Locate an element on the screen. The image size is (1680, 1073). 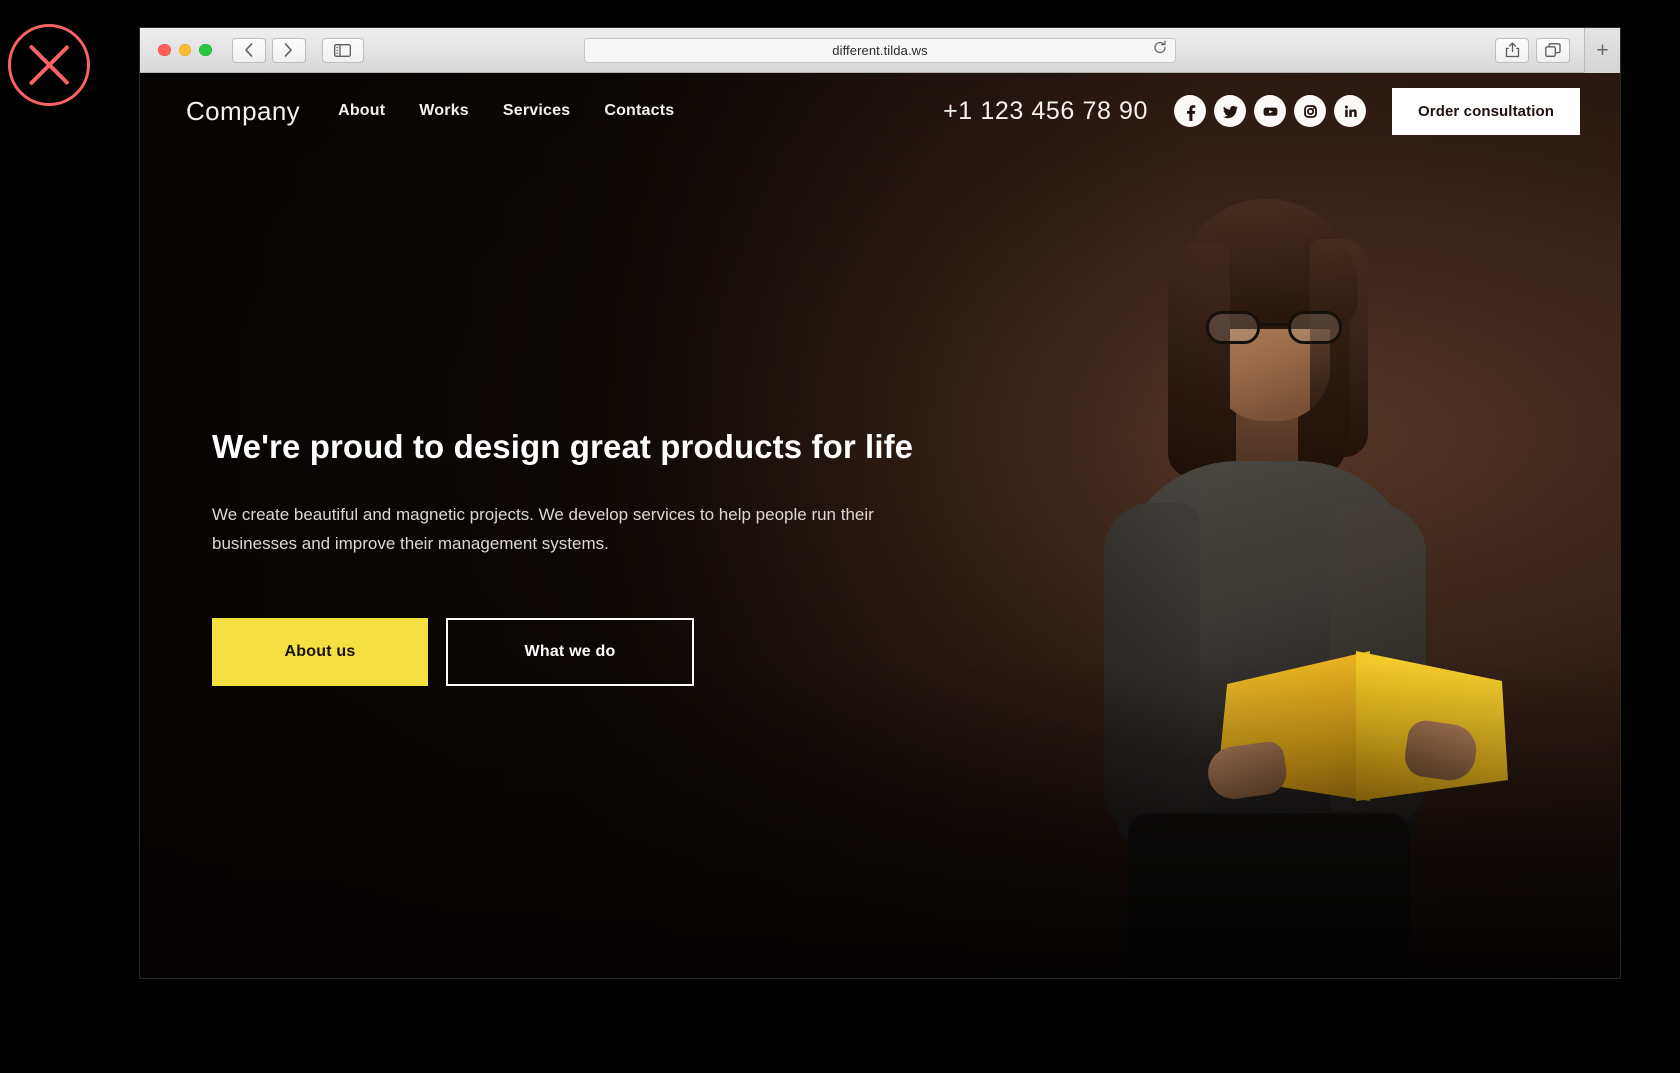
sidebar-icon is located at coordinates (342, 50).